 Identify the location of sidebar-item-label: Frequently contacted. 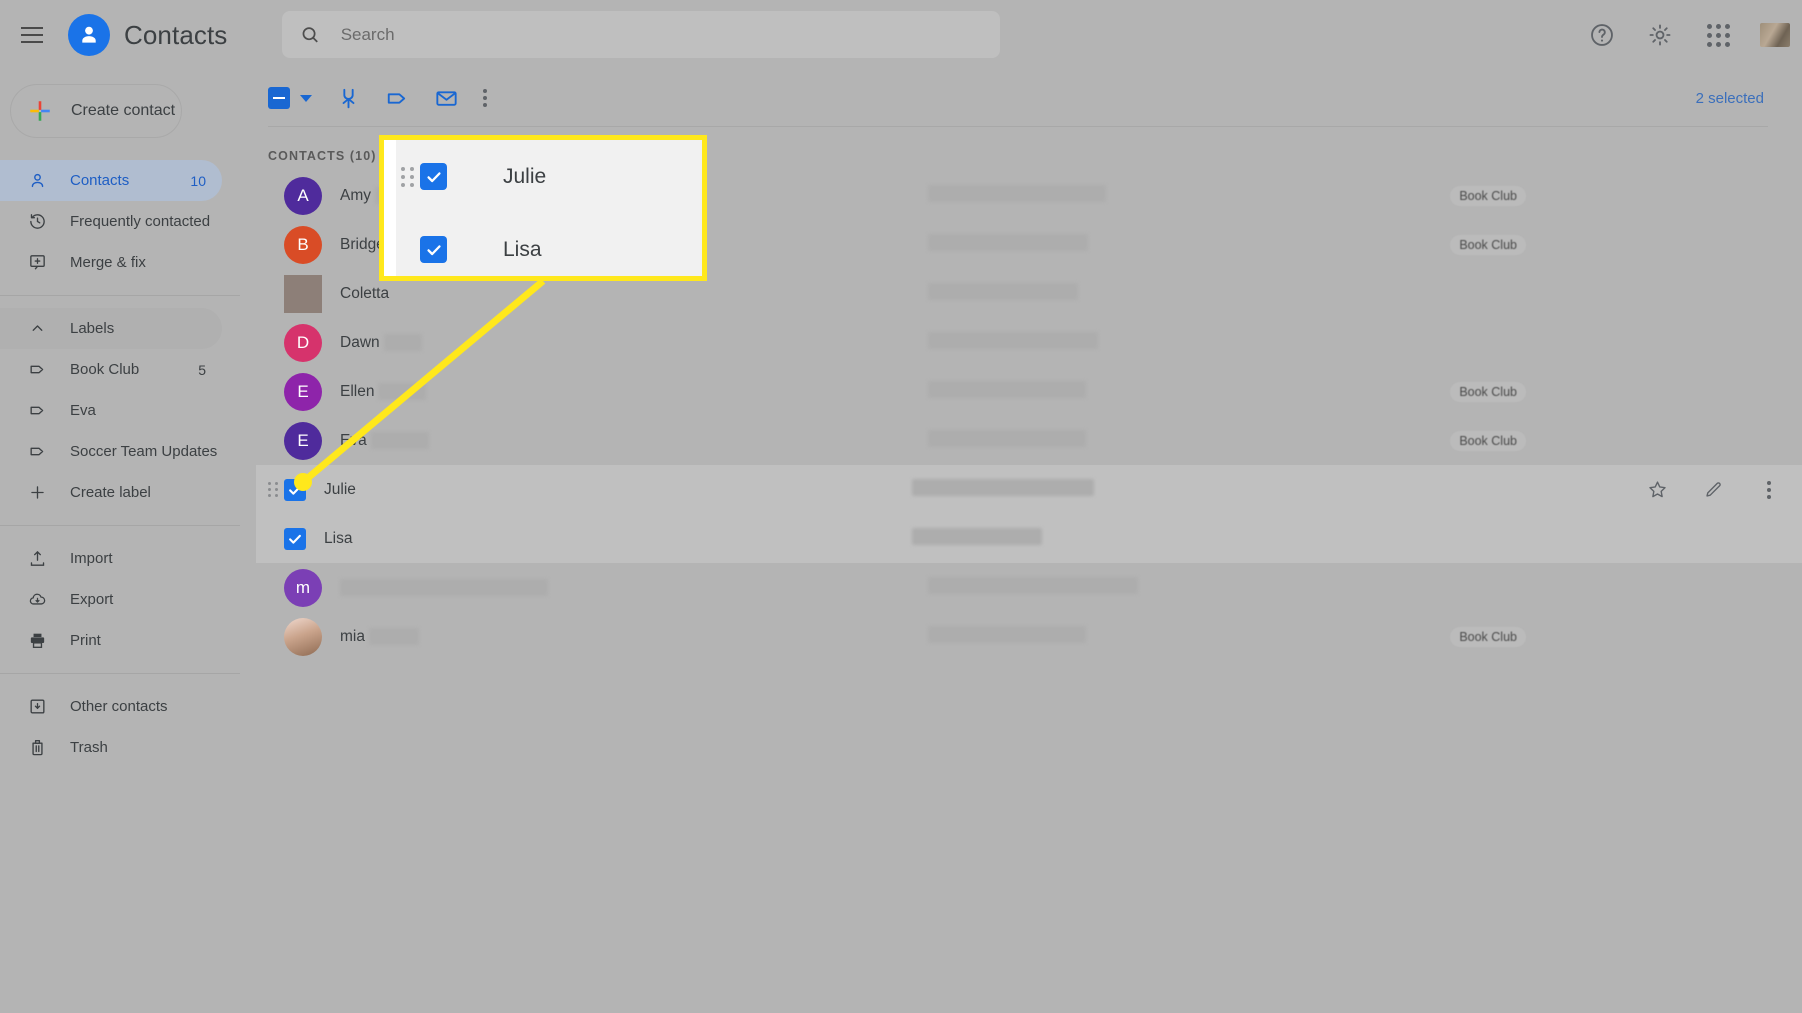
(140, 221).